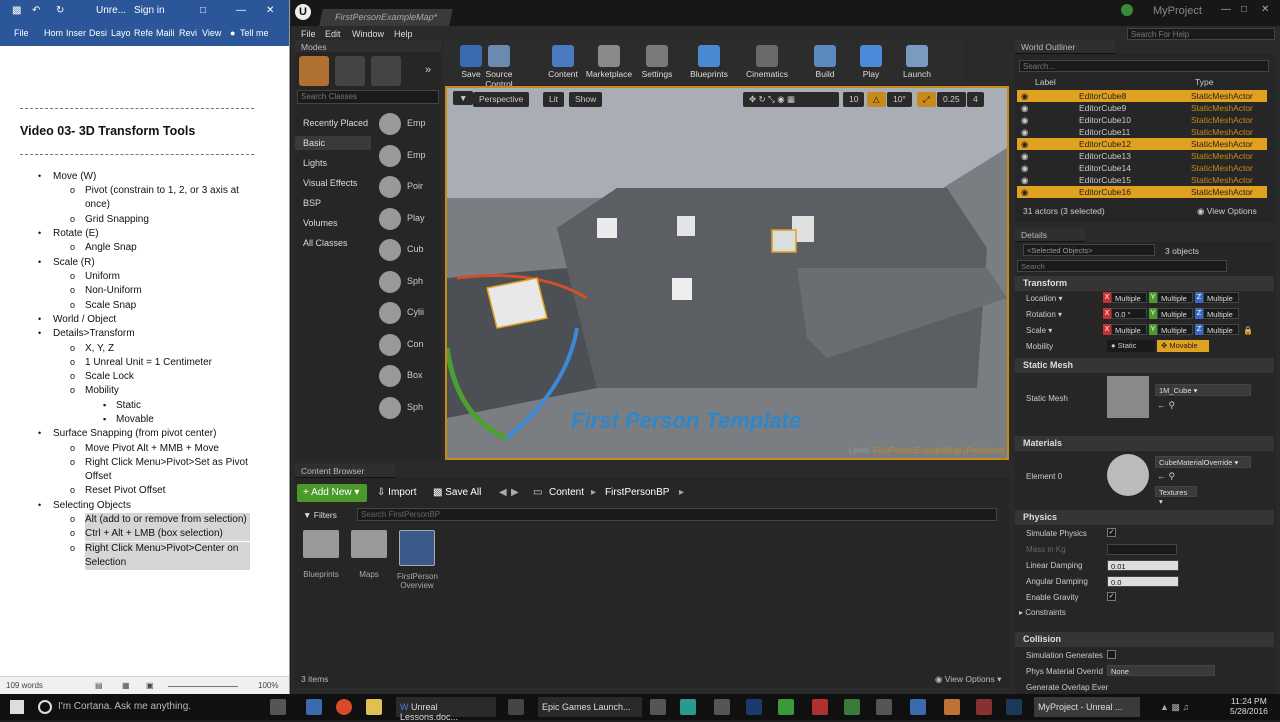 Image resolution: width=1280 pixels, height=722 pixels. What do you see at coordinates (1183, 346) in the screenshot?
I see `movable-toggle: ✥ Movable` at bounding box center [1183, 346].